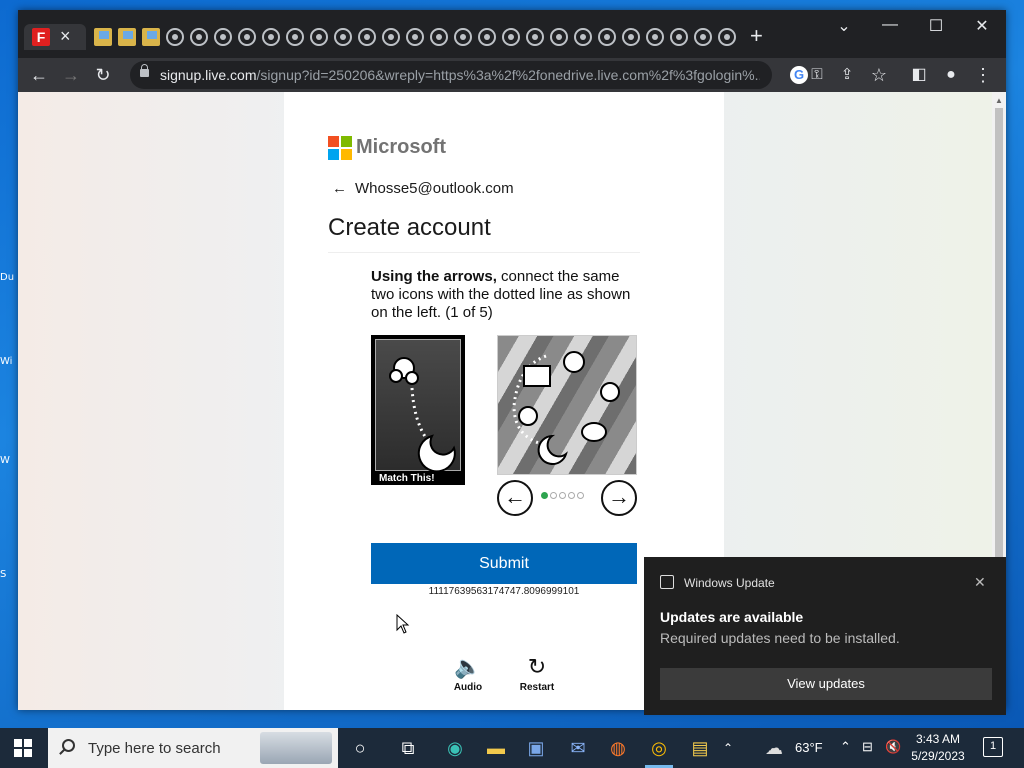 The height and width of the screenshot is (768, 1024). What do you see at coordinates (809, 747) in the screenshot?
I see `weather-temp: 63°F` at bounding box center [809, 747].